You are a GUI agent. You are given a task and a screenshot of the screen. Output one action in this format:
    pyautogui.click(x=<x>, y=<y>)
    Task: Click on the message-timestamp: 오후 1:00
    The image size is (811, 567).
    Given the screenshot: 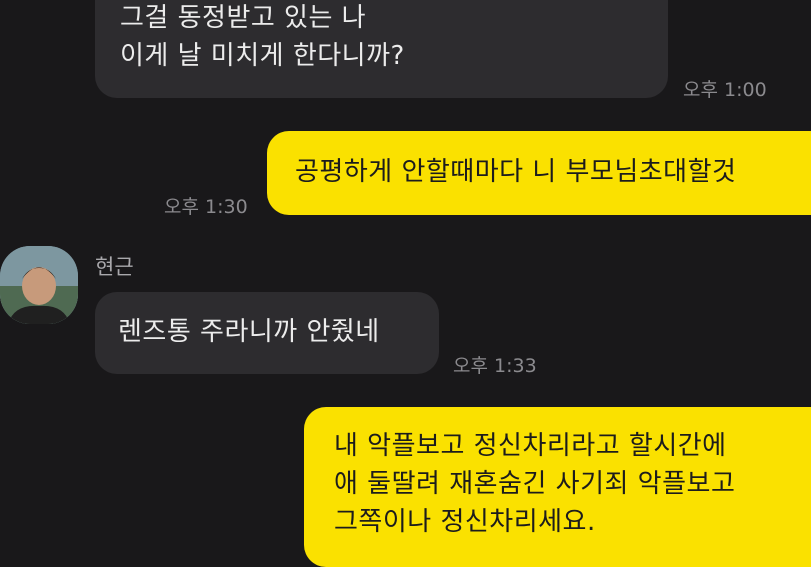 What is the action you would take?
    pyautogui.click(x=725, y=90)
    